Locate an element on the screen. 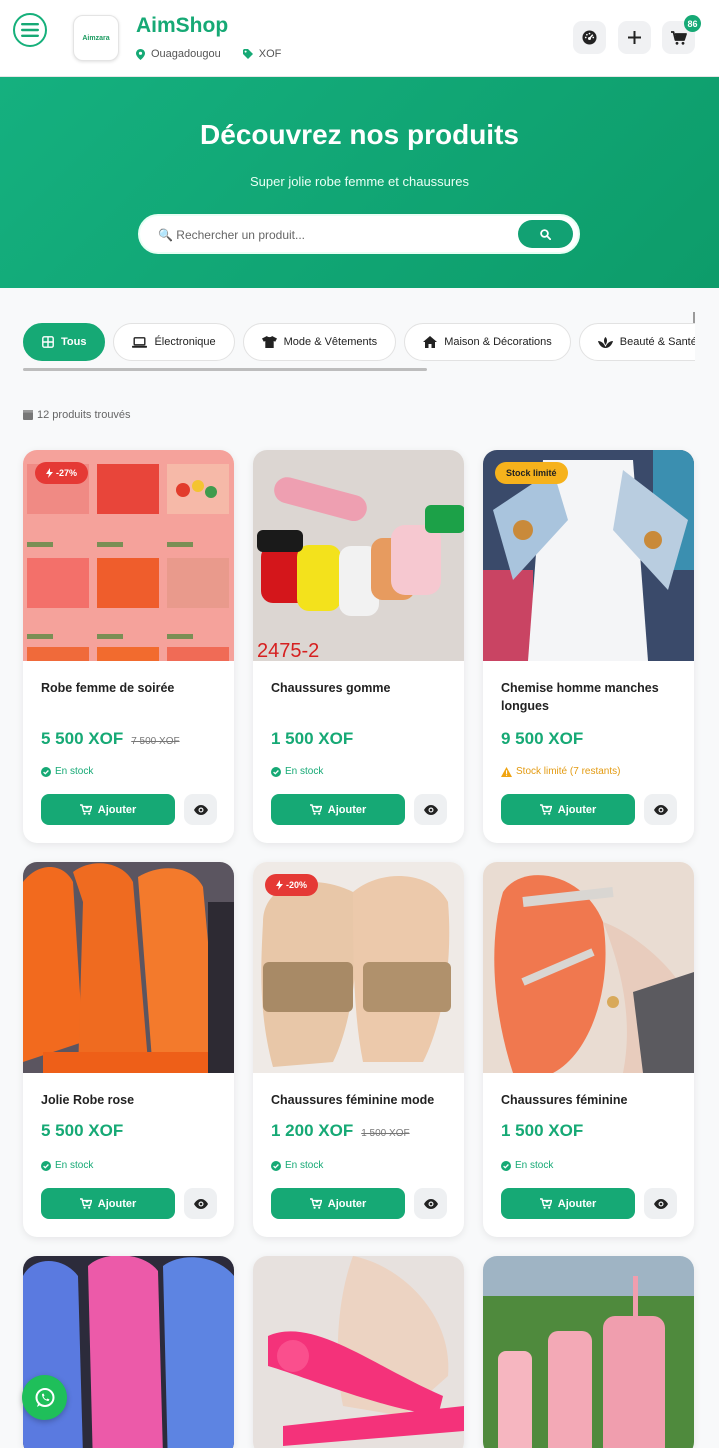 The height and width of the screenshot is (1448, 719). store-logo: Aimzara is located at coordinates (96, 38).